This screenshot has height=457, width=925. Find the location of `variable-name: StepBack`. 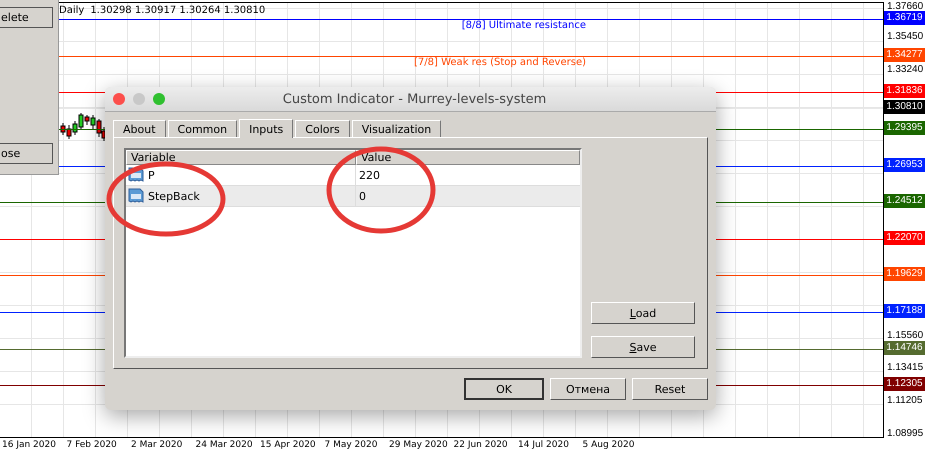

variable-name: StepBack is located at coordinates (174, 196).